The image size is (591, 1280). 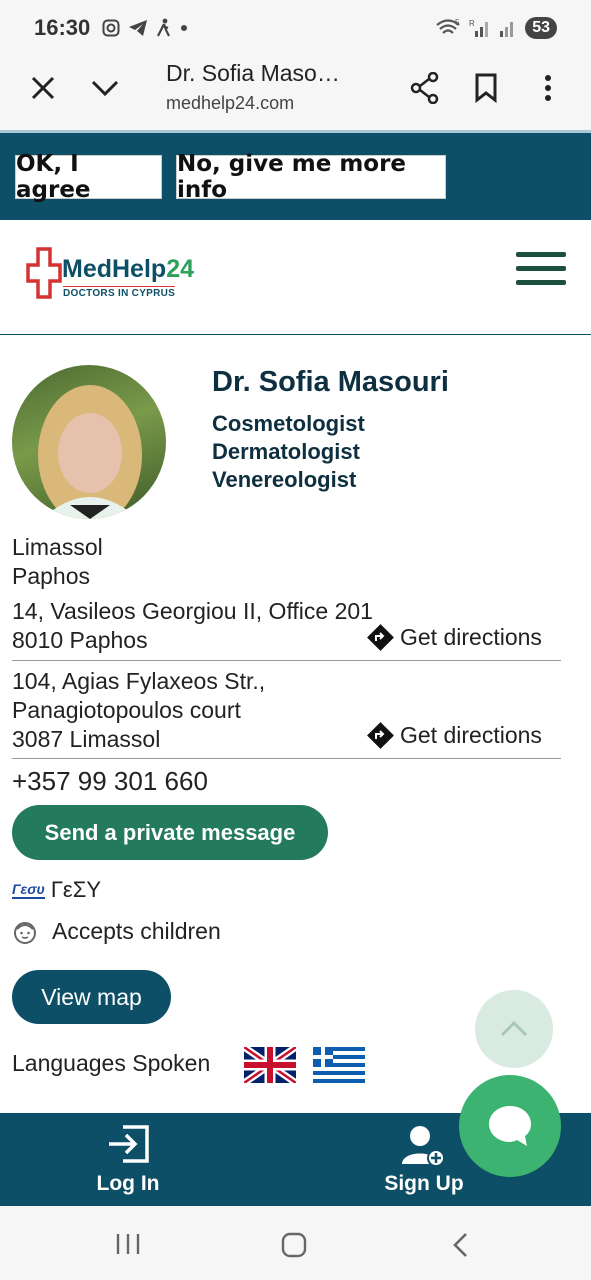 I want to click on city-item: Limassol, so click(x=57, y=547).